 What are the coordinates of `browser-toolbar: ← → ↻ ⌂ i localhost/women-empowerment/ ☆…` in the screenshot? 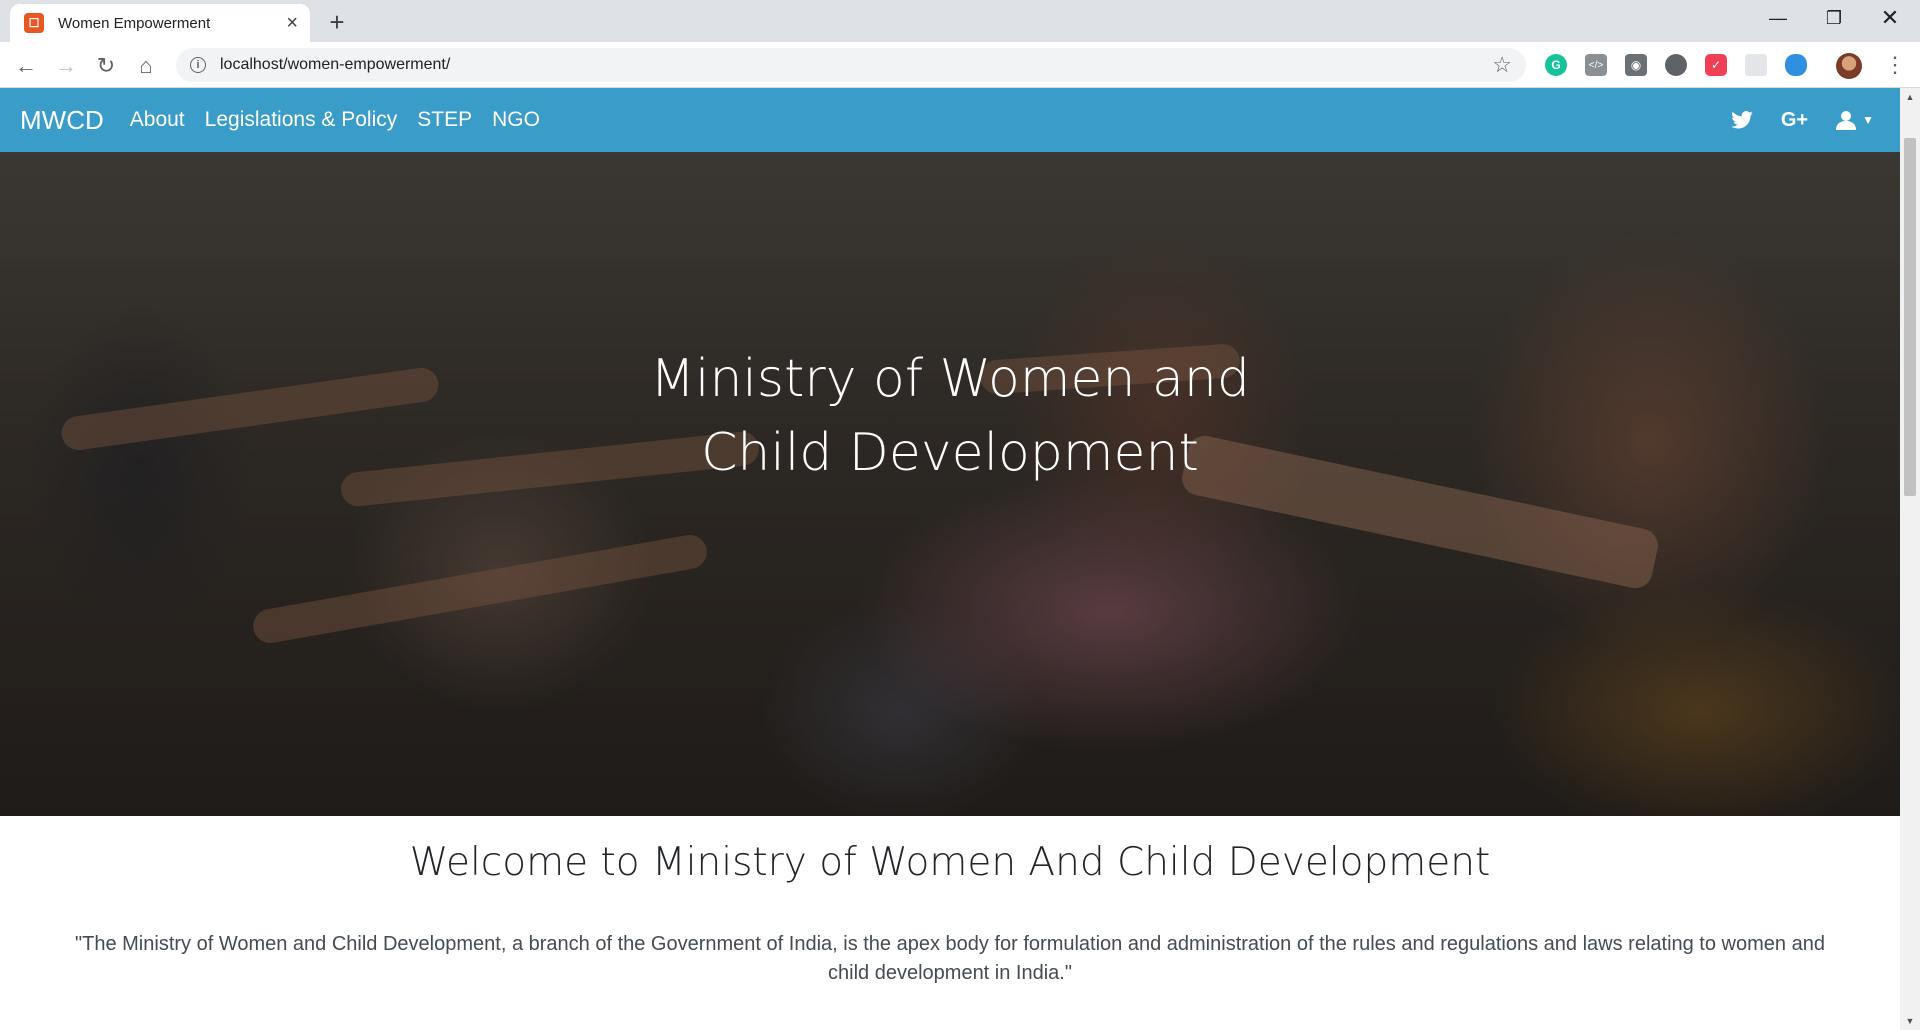 It's located at (960, 65).